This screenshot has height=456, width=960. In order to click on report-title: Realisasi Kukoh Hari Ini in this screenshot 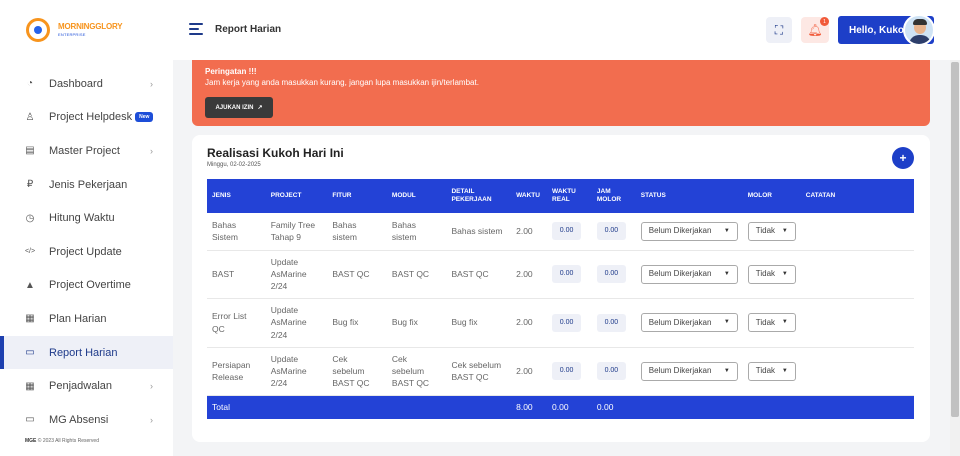, I will do `click(275, 153)`.